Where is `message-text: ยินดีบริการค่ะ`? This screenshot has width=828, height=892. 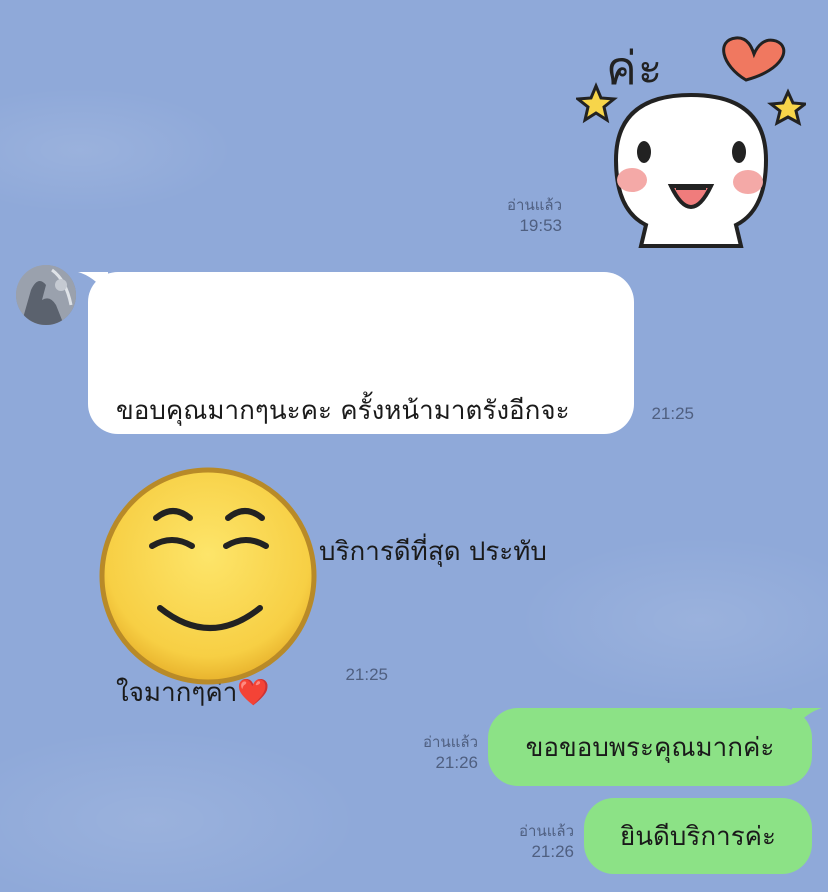 message-text: ยินดีบริการค่ะ is located at coordinates (698, 836).